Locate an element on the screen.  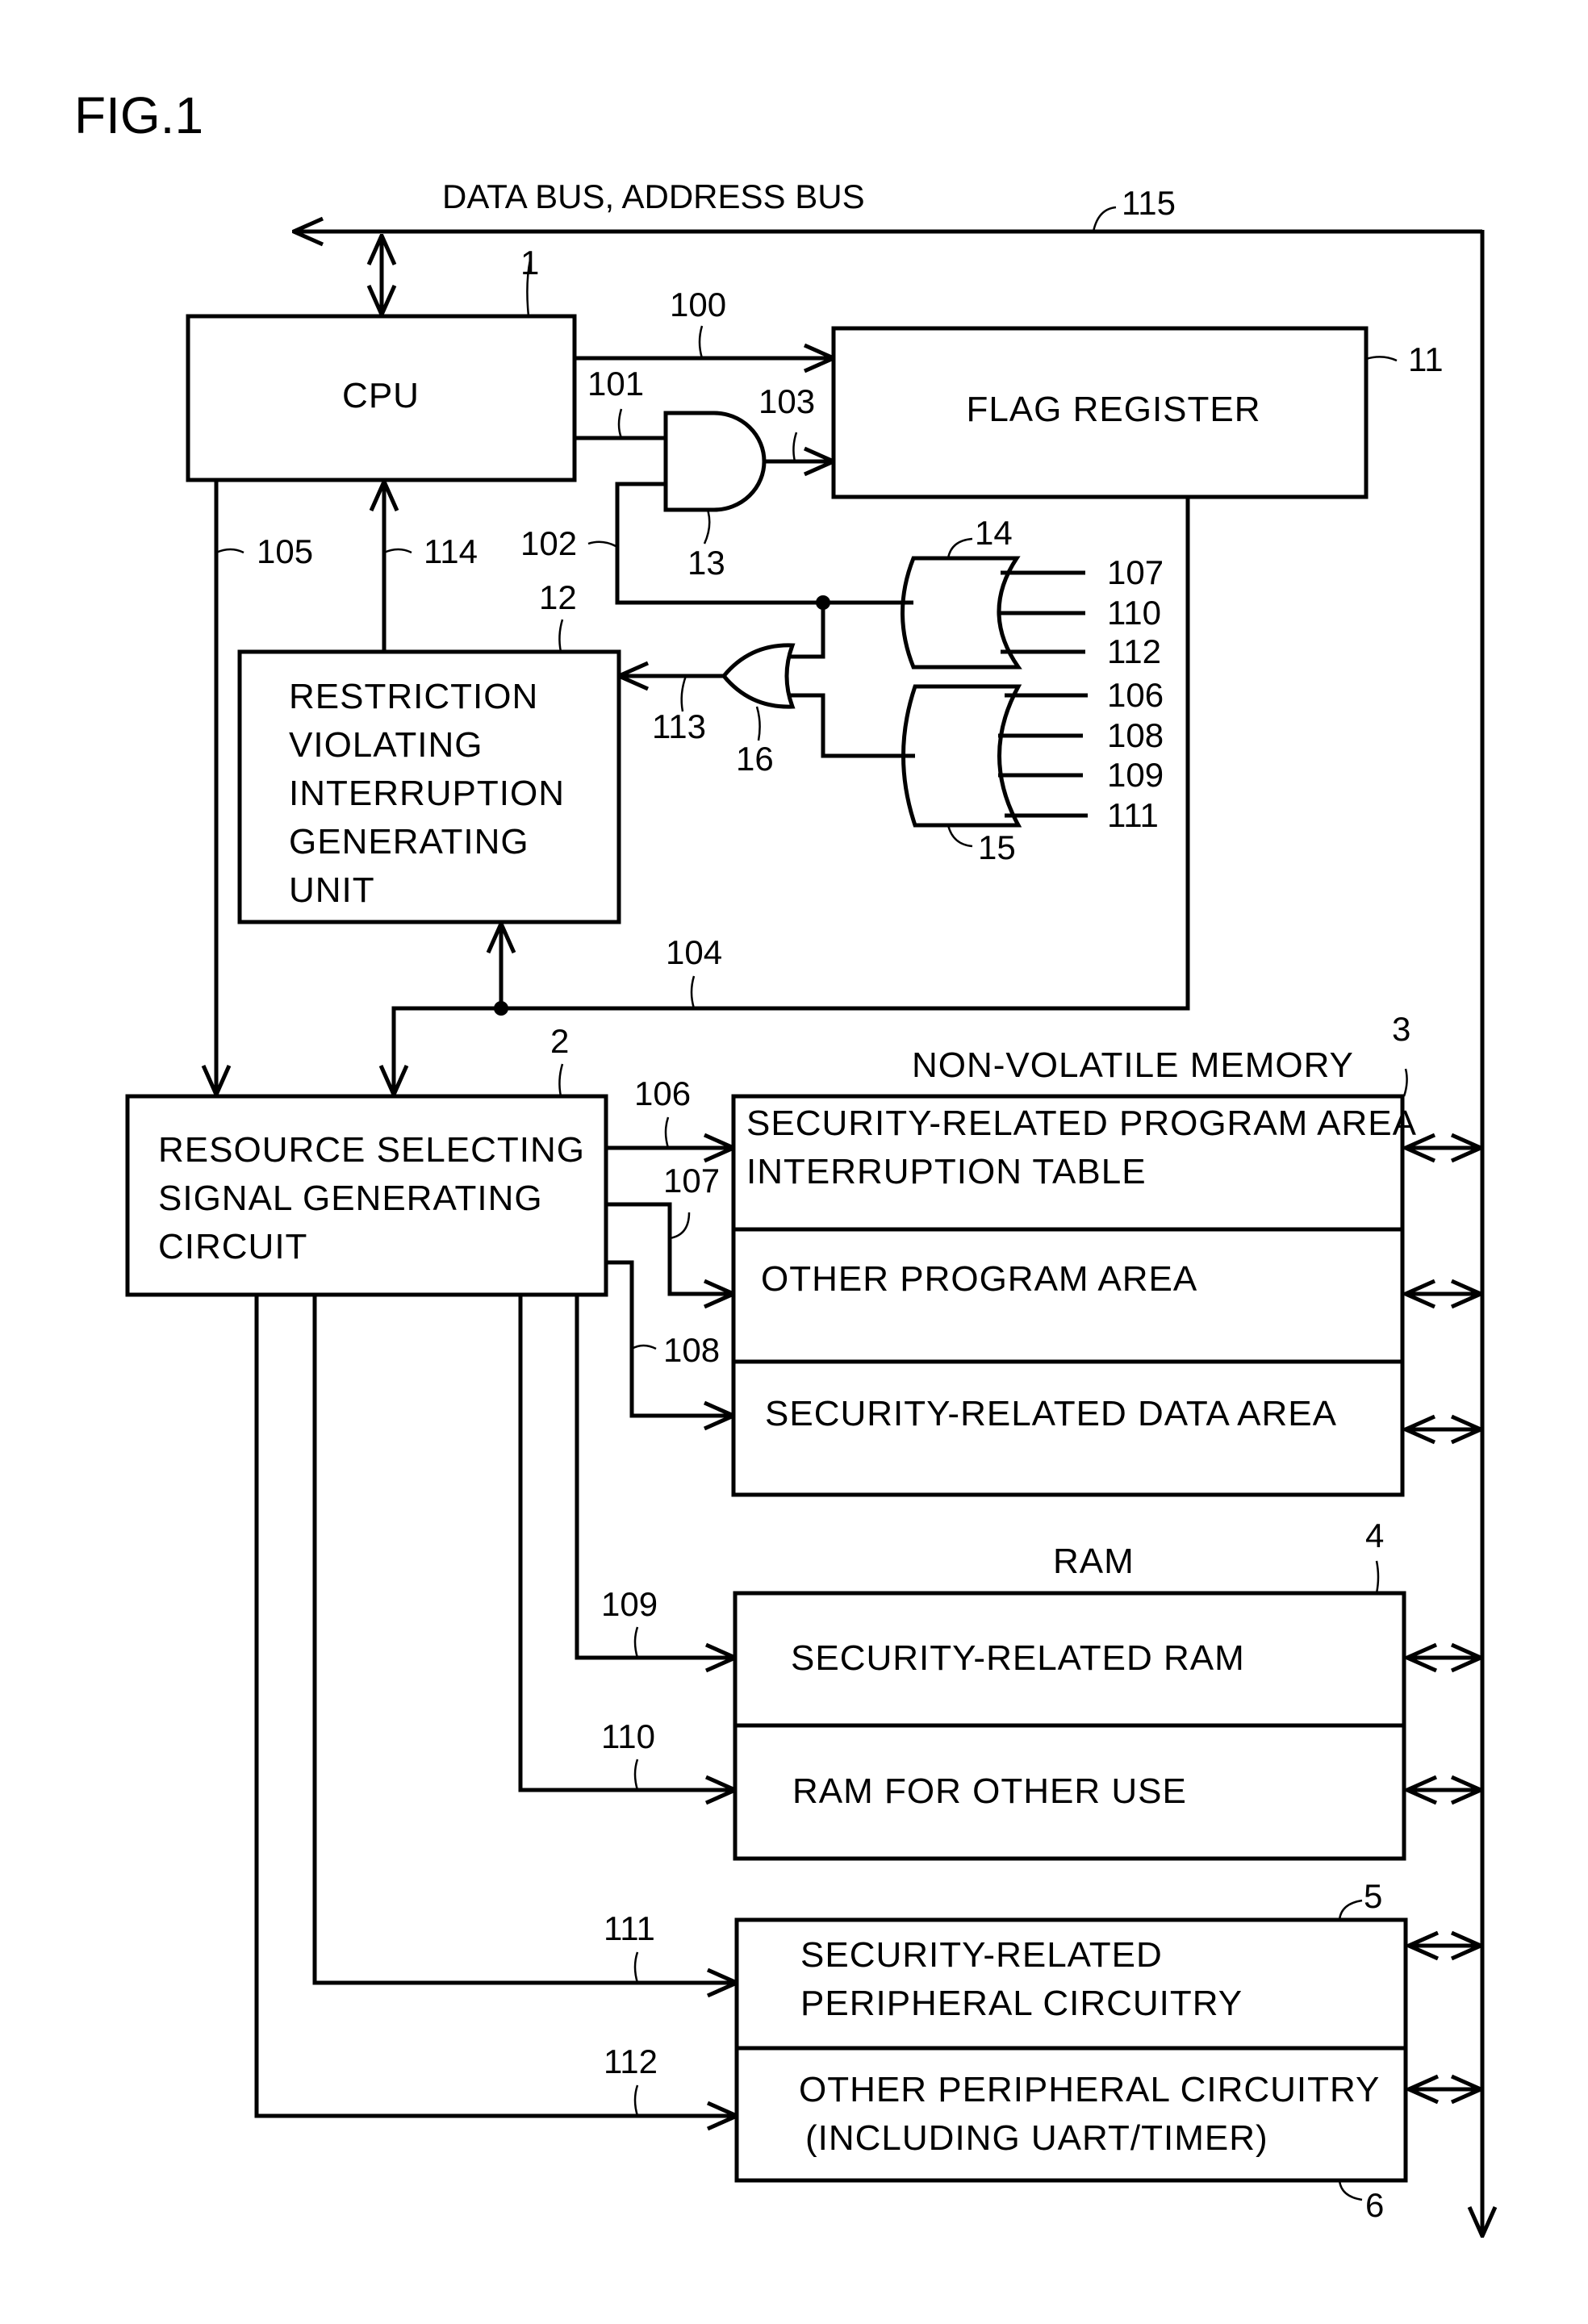
ref-109: 109 is located at coordinates (629, 1604).